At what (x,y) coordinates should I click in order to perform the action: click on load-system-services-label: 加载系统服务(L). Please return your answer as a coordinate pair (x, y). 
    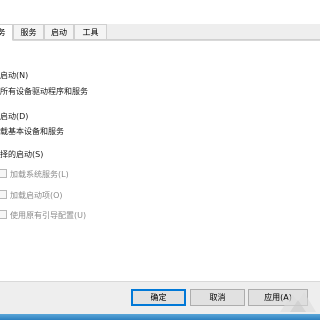
    Looking at the image, I should click on (39, 174).